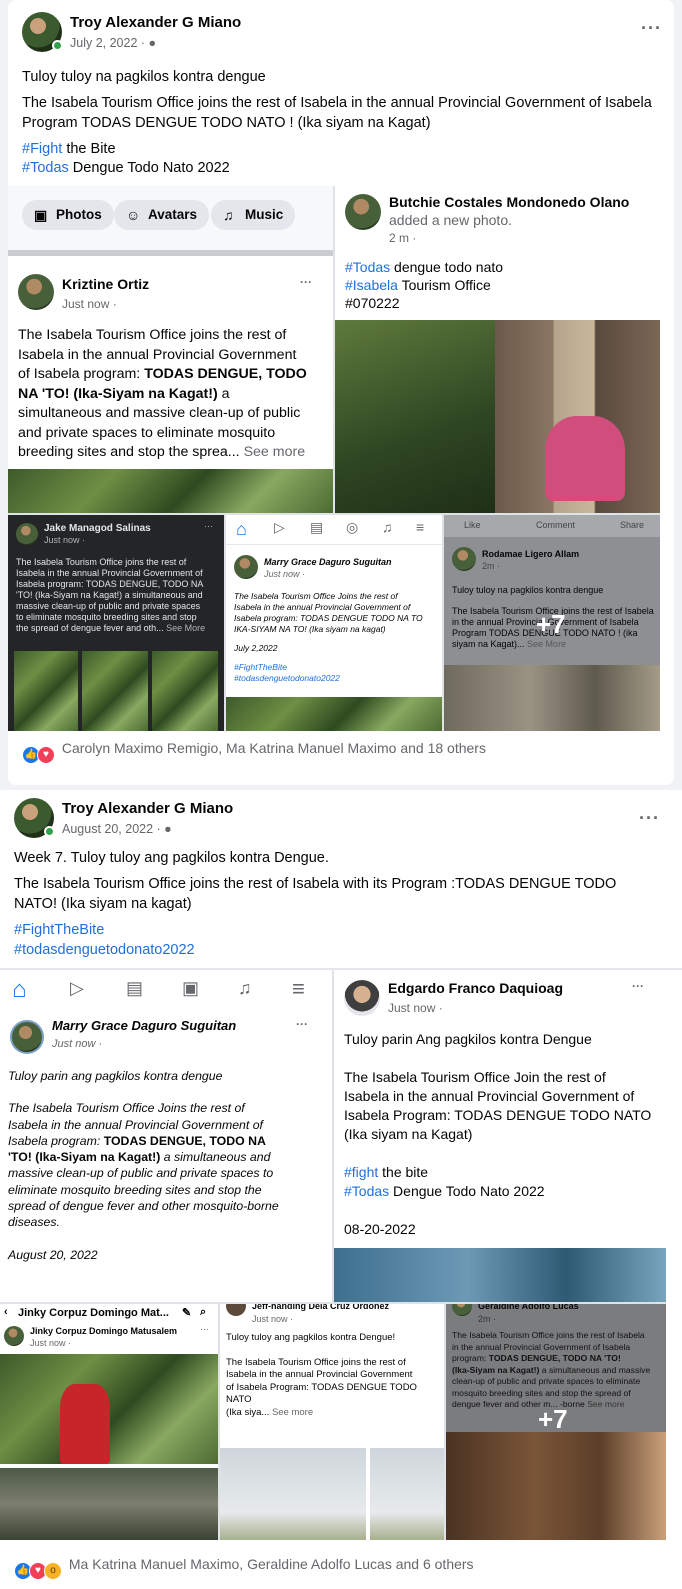  Describe the element at coordinates (264, 214) in the screenshot. I see `chip-label: Music` at that location.